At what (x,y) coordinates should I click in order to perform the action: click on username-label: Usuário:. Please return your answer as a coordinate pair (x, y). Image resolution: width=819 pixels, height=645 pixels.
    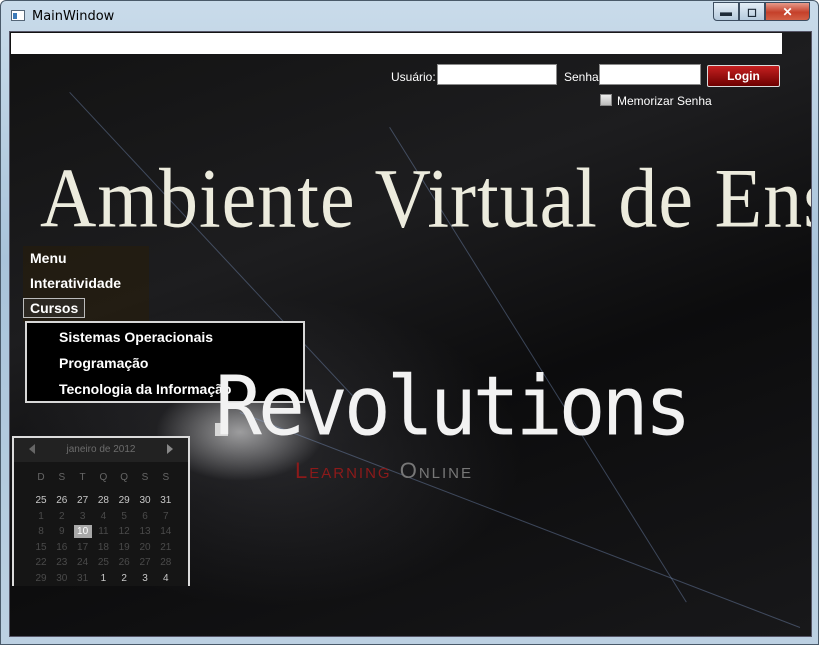
    Looking at the image, I should click on (413, 77).